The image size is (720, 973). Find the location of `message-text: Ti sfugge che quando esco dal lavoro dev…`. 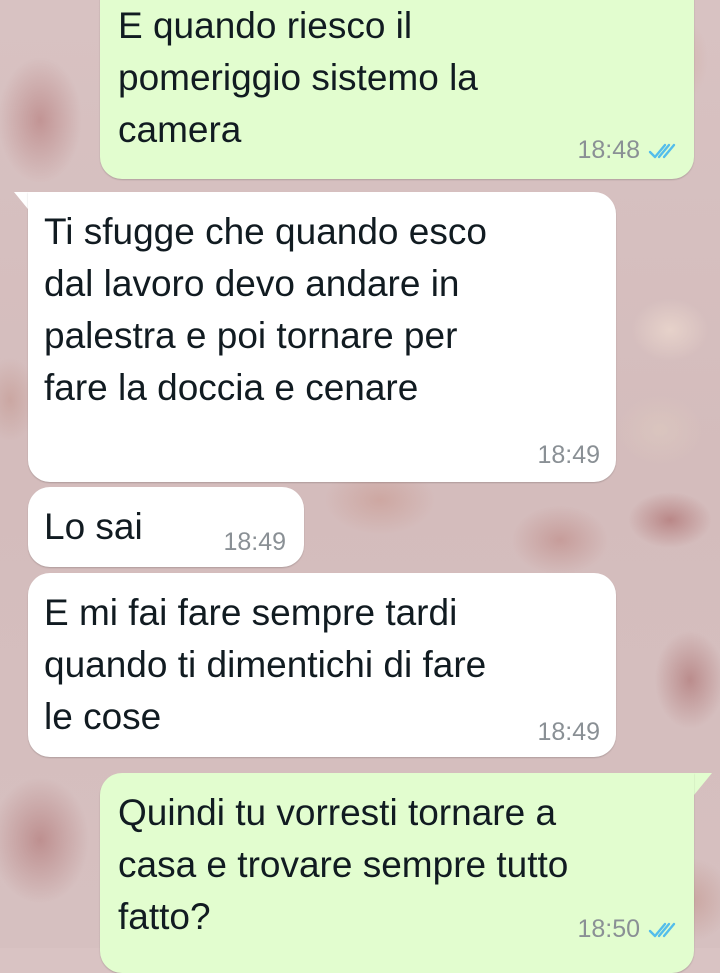

message-text: Ti sfugge che quando esco dal lavoro dev… is located at coordinates (265, 309).